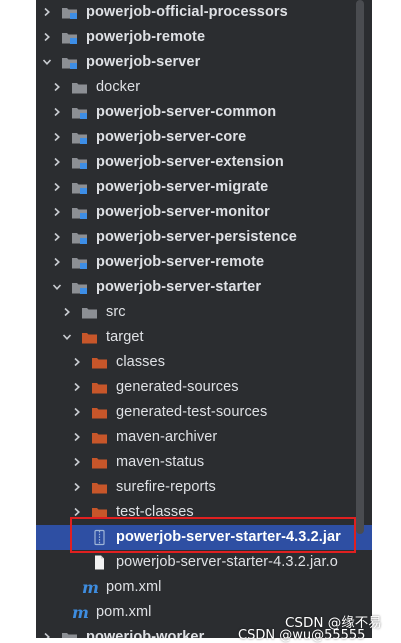 The width and height of the screenshot is (401, 643). Describe the element at coordinates (213, 535) in the screenshot. I see `annotation-highlight-box` at that location.